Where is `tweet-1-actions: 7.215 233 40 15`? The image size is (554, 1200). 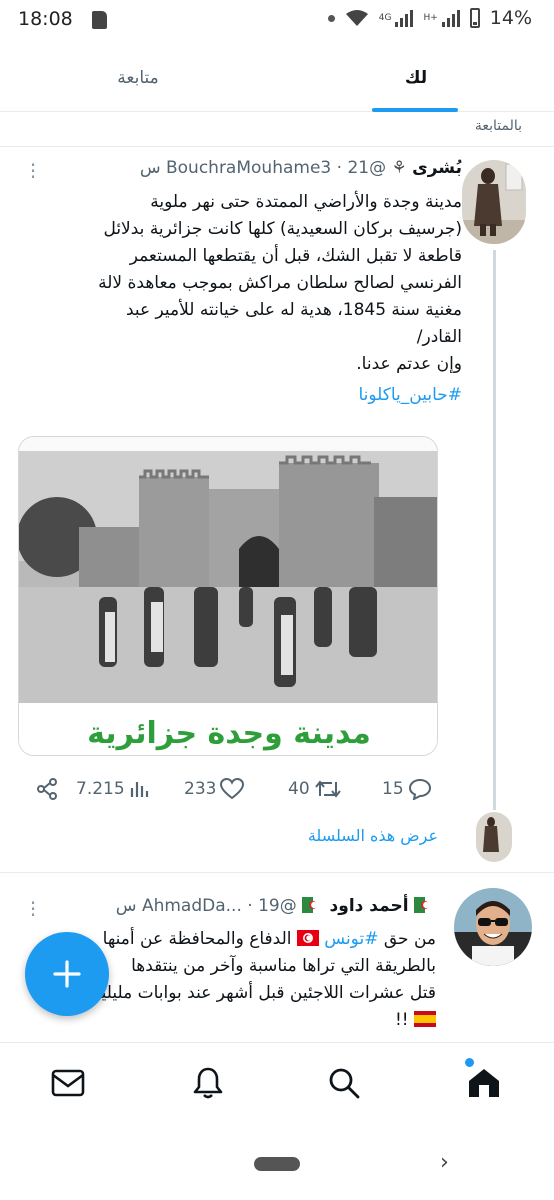
tweet-1-actions: 7.215 233 40 15 is located at coordinates (236, 789).